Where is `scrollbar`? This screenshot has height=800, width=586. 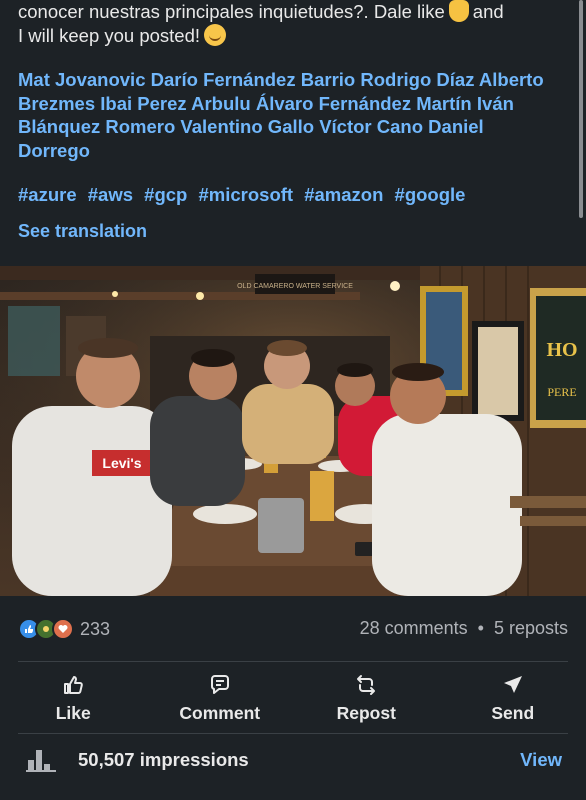 scrollbar is located at coordinates (581, 109).